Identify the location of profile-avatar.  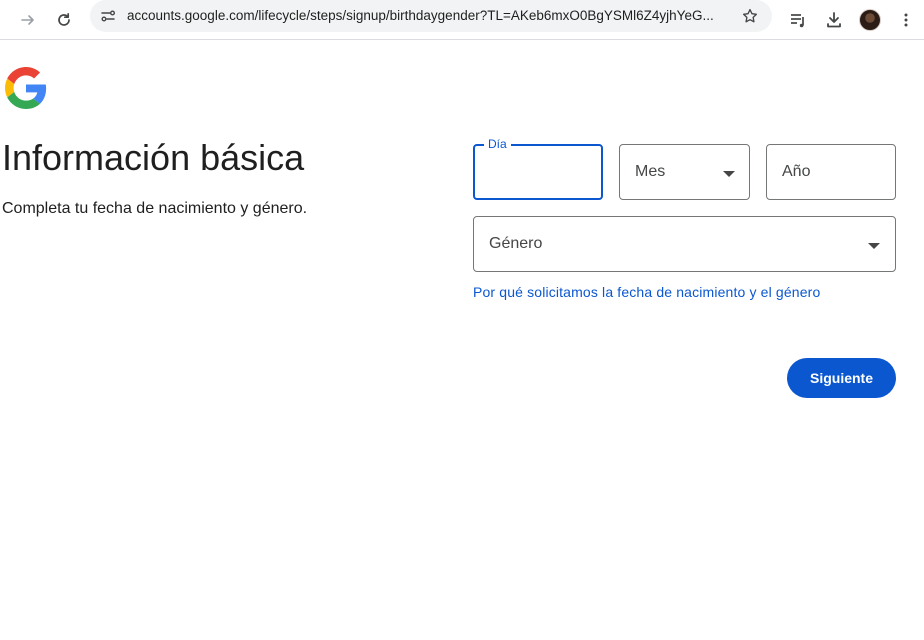
(870, 20).